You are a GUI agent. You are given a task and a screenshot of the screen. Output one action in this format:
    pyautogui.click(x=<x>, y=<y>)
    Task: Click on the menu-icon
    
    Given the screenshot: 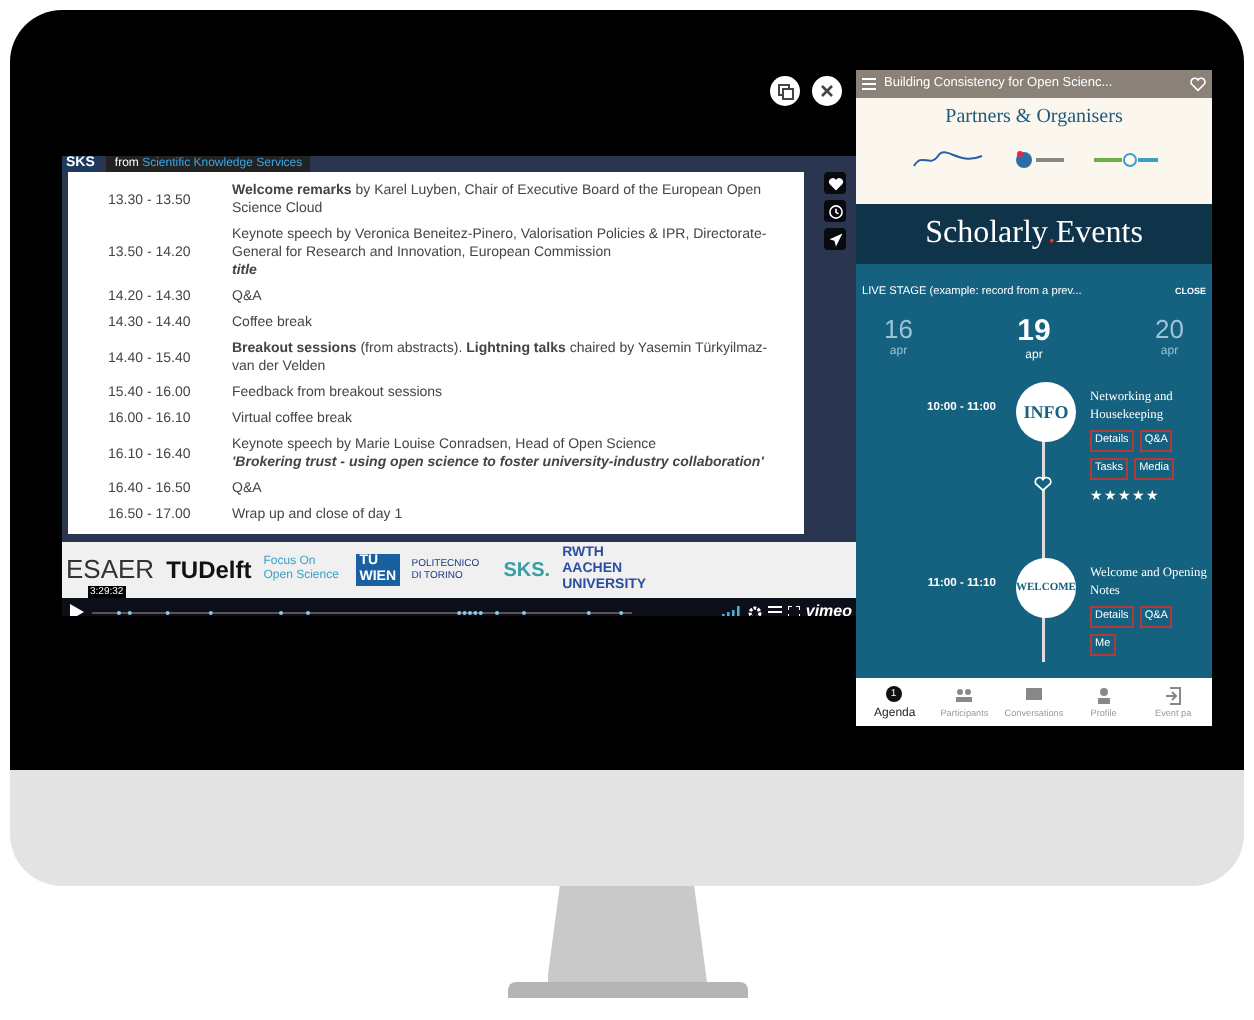 What is the action you would take?
    pyautogui.click(x=869, y=84)
    